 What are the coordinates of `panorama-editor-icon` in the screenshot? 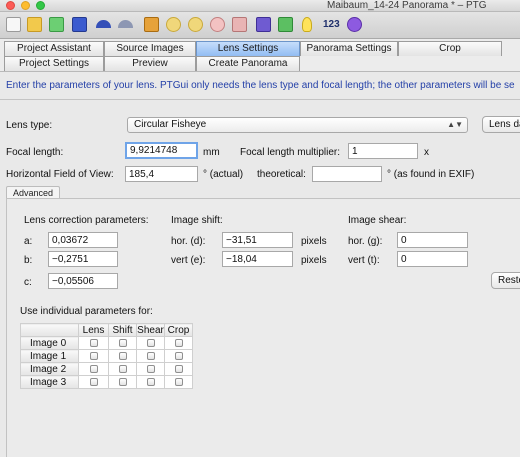 It's located at (263, 24).